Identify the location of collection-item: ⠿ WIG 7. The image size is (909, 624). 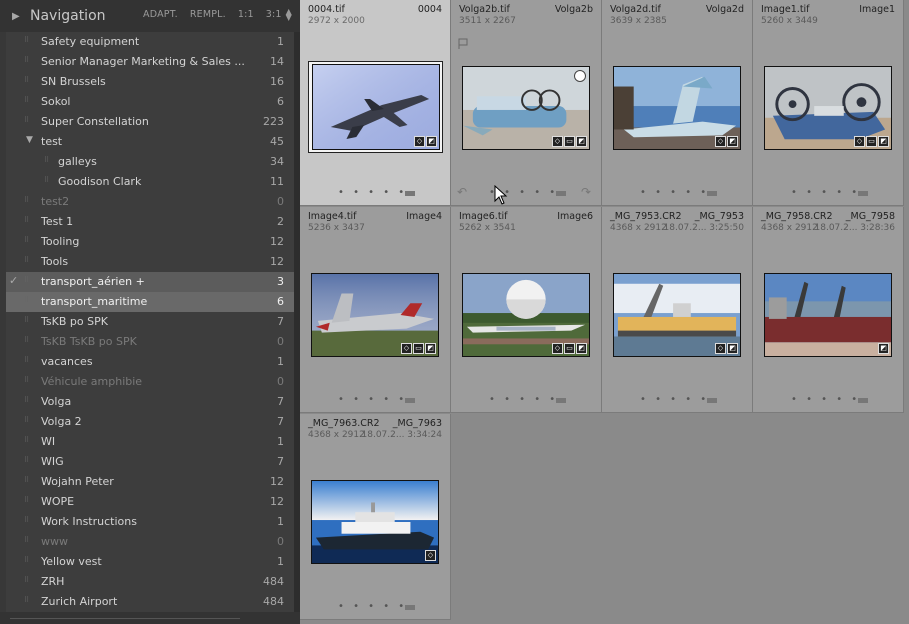
(150, 462).